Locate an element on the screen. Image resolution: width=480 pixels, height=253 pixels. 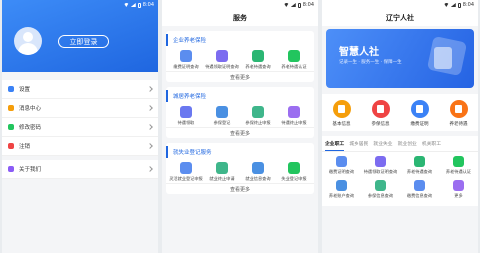
login-button: 立即登录 is located at coordinates (83, 41).